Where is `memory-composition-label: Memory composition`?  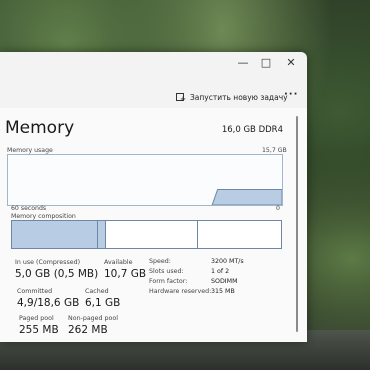 memory-composition-label: Memory composition is located at coordinates (43, 216).